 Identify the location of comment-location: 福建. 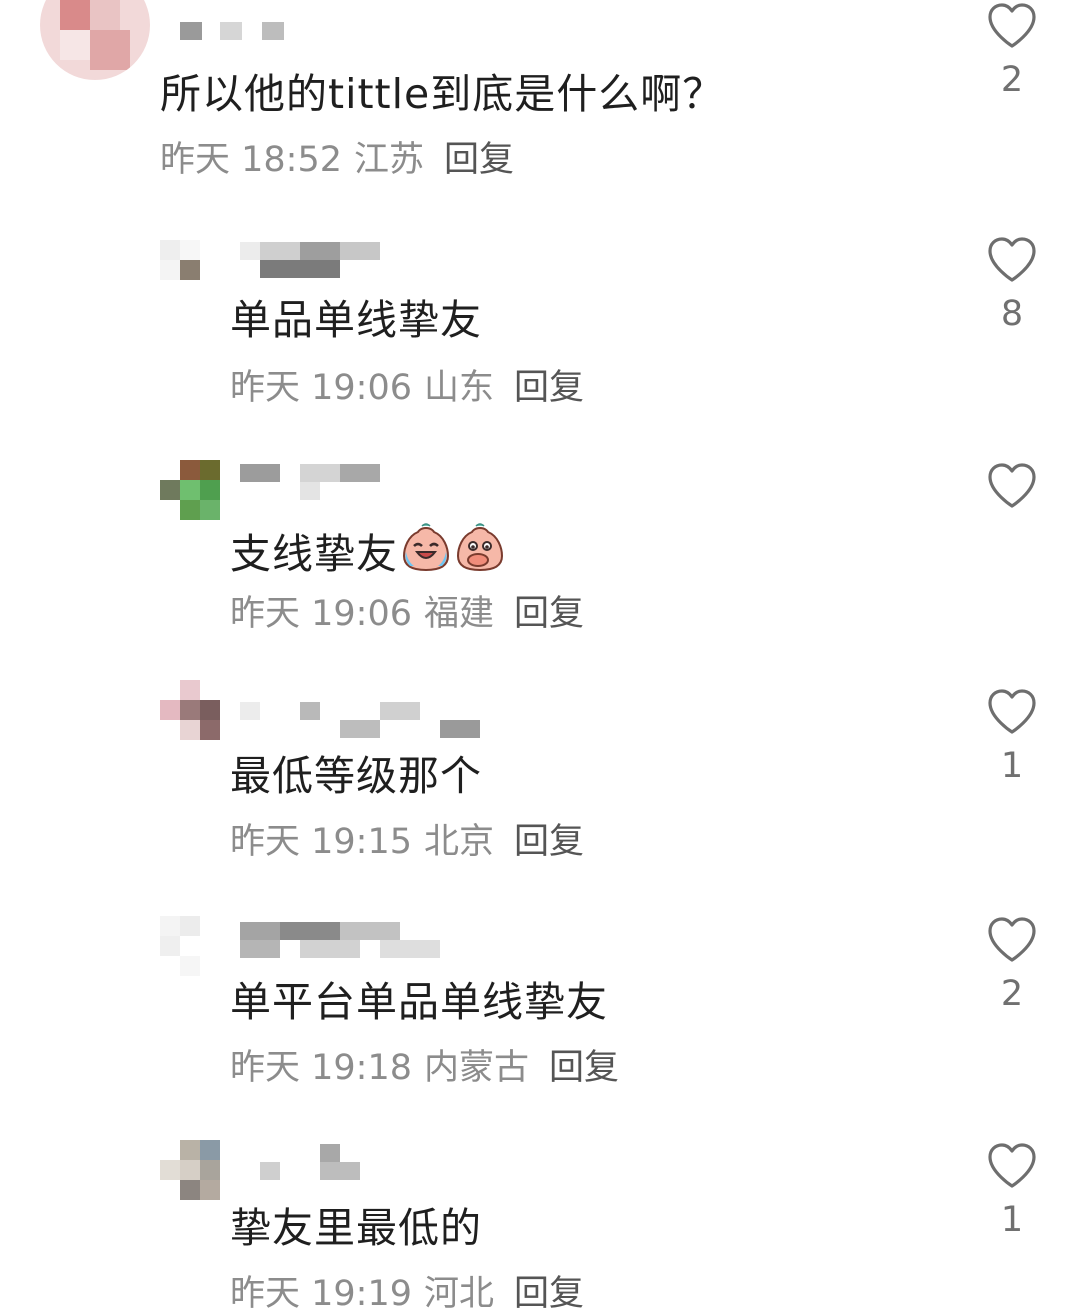
(459, 614).